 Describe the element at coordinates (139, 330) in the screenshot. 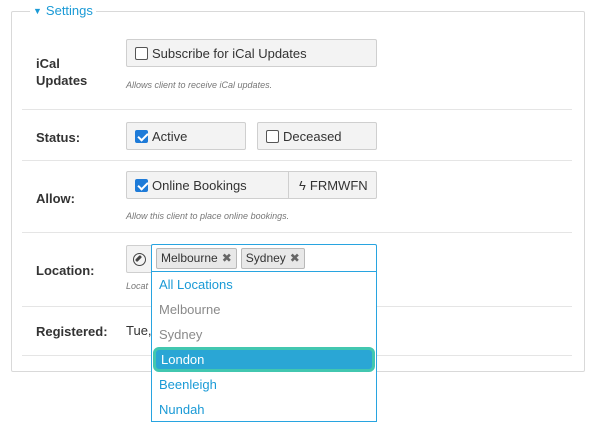

I see `registered-value: Tue,` at that location.